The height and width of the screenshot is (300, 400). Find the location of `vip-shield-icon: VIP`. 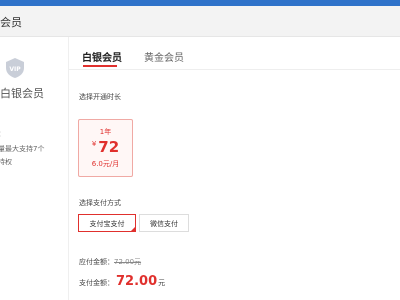

vip-shield-icon: VIP is located at coordinates (15, 68).